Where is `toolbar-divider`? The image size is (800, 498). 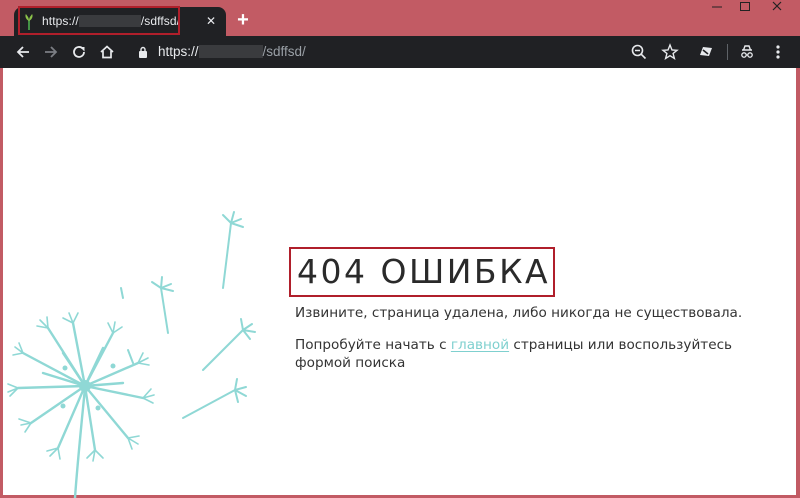
toolbar-divider is located at coordinates (727, 52).